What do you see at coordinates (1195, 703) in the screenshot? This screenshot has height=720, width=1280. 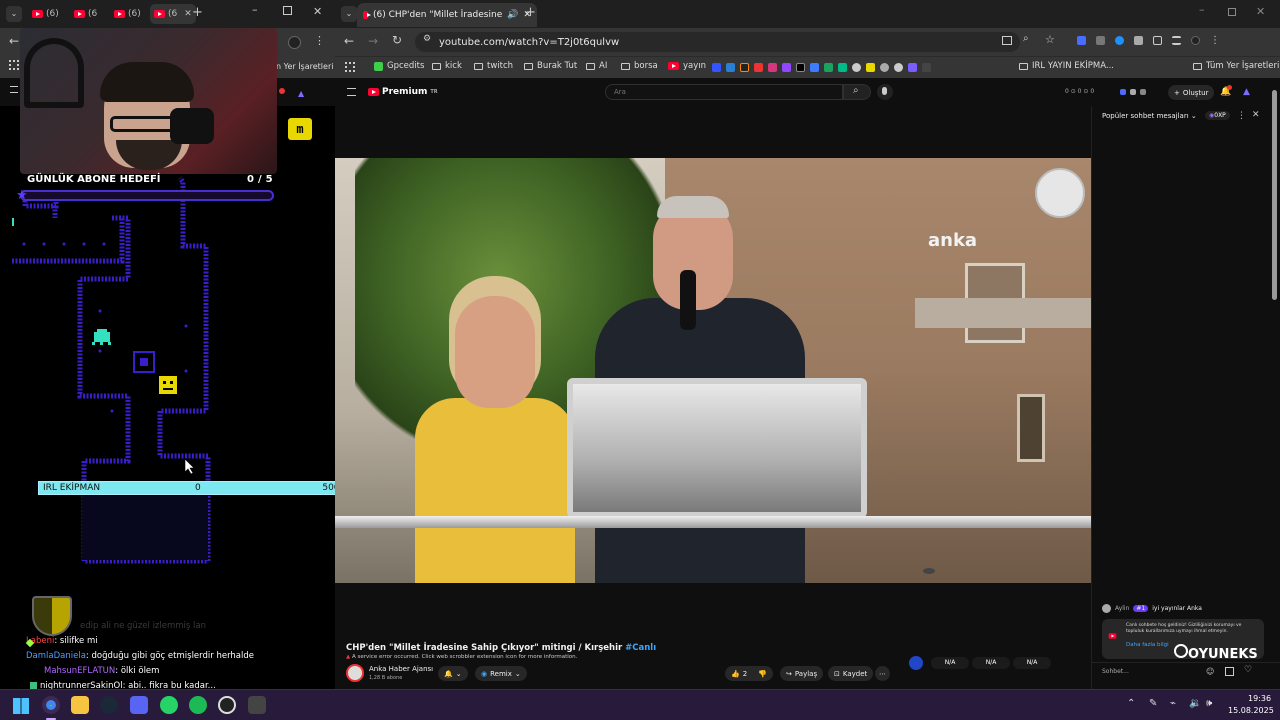 I see `volume-icon: 🔉` at bounding box center [1195, 703].